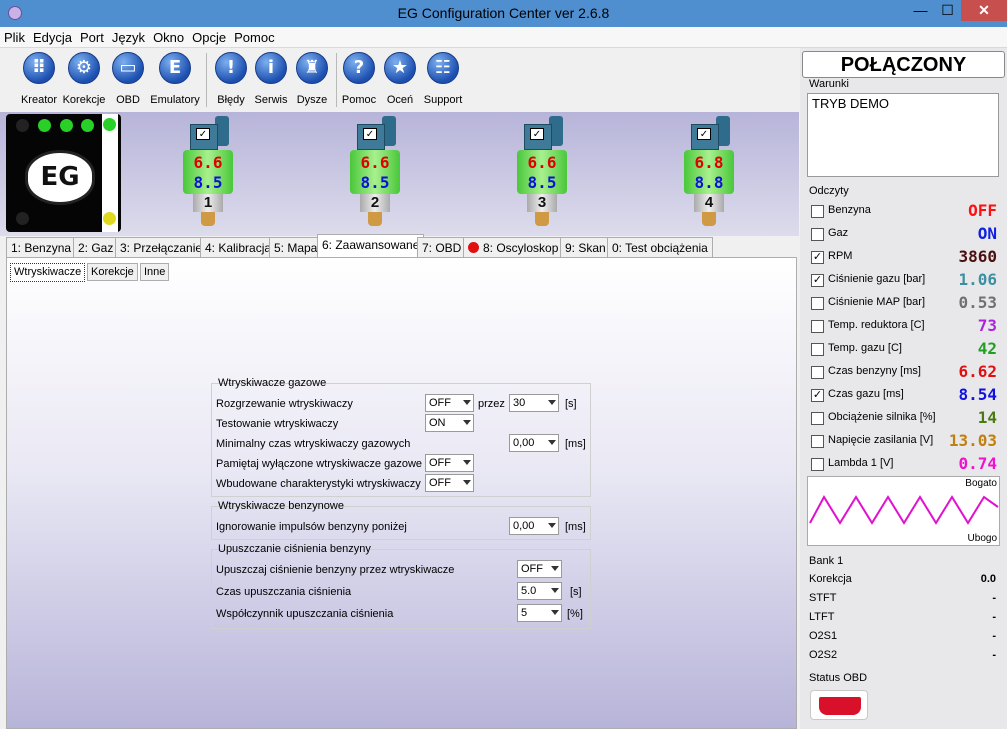  What do you see at coordinates (534, 403) in the screenshot?
I see `warmup-time-select: 30` at bounding box center [534, 403].